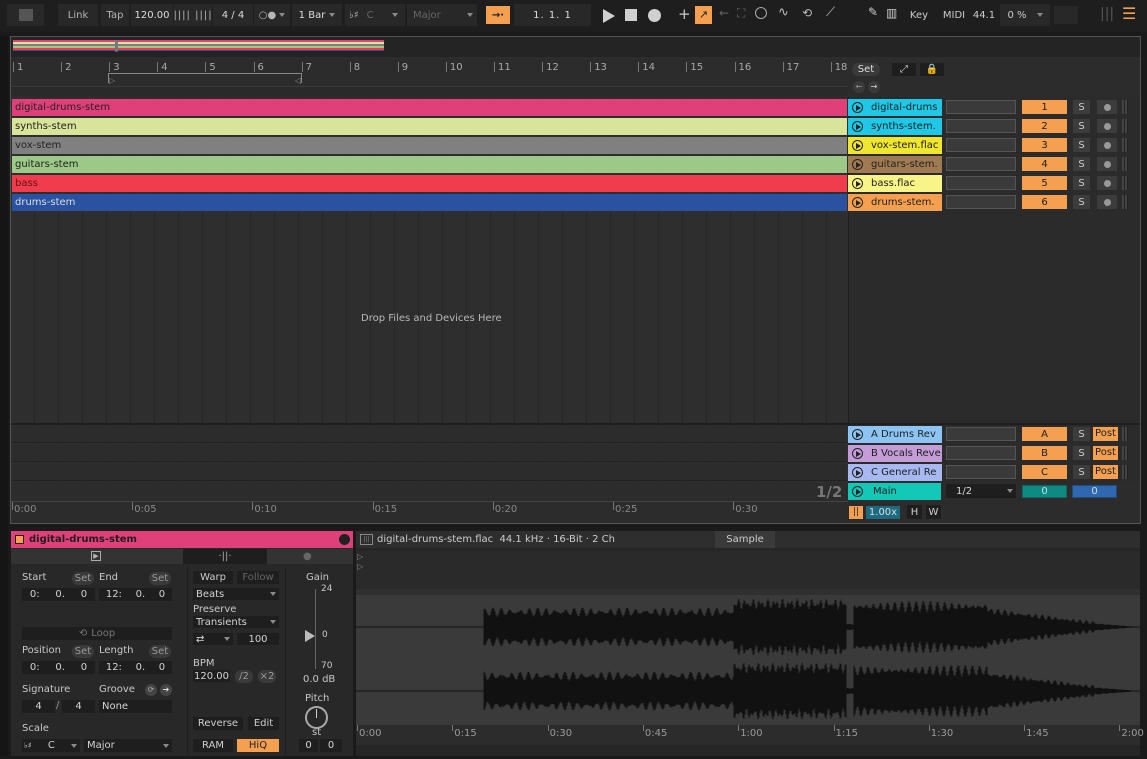 The height and width of the screenshot is (759, 1147). Describe the element at coordinates (1129, 13) in the screenshot. I see `menu-icon: ☰` at that location.